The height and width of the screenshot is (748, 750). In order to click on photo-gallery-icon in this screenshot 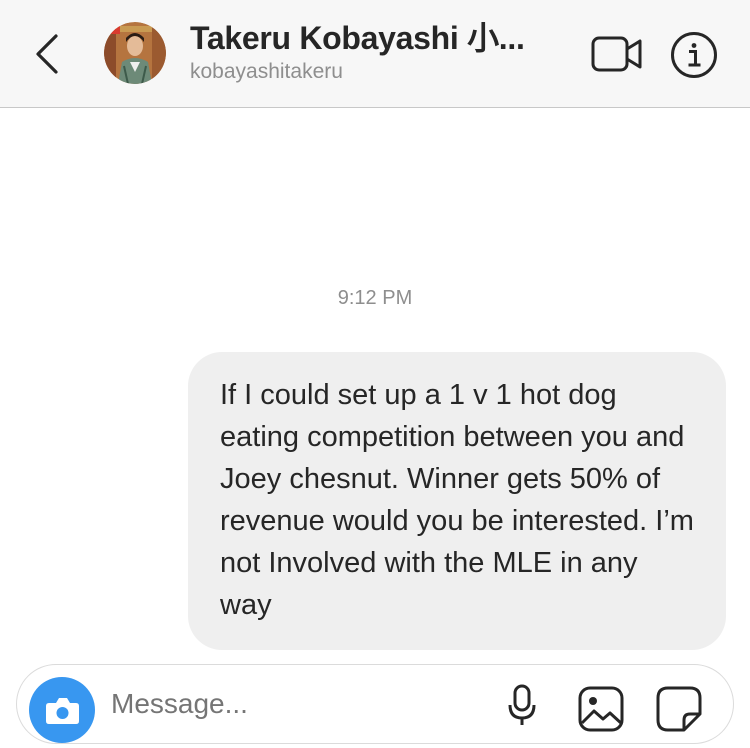, I will do `click(601, 709)`.